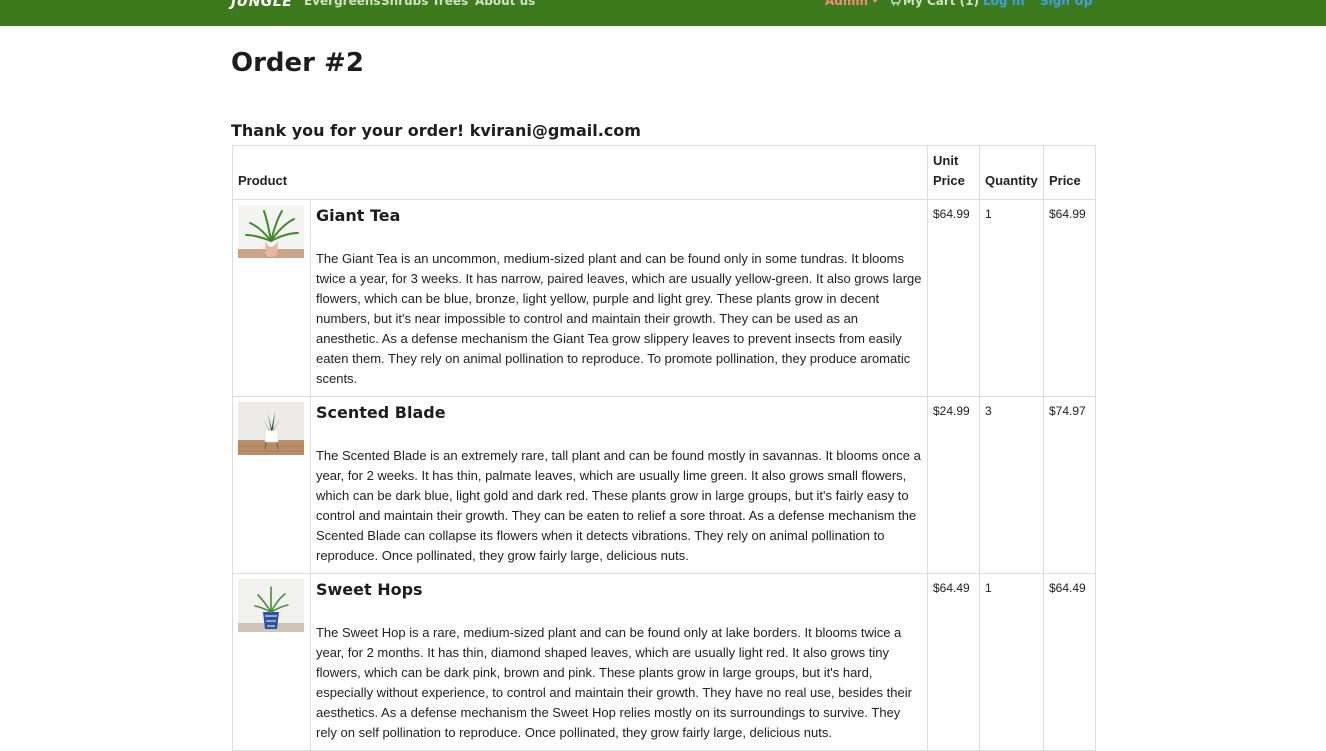 Image resolution: width=1326 pixels, height=751 pixels. Describe the element at coordinates (619, 215) in the screenshot. I see `product-name: Giant Tea` at that location.